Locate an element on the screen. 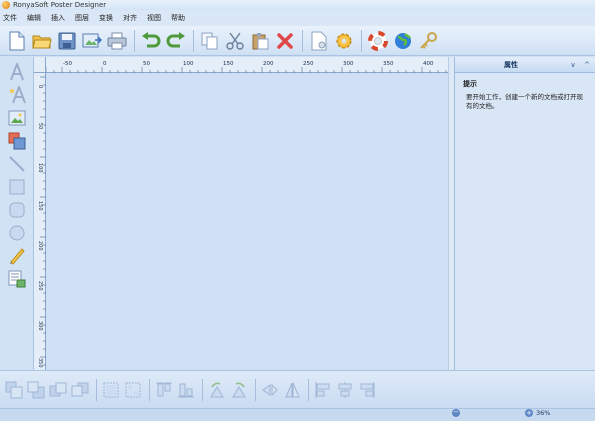  app-icon is located at coordinates (6, 5).